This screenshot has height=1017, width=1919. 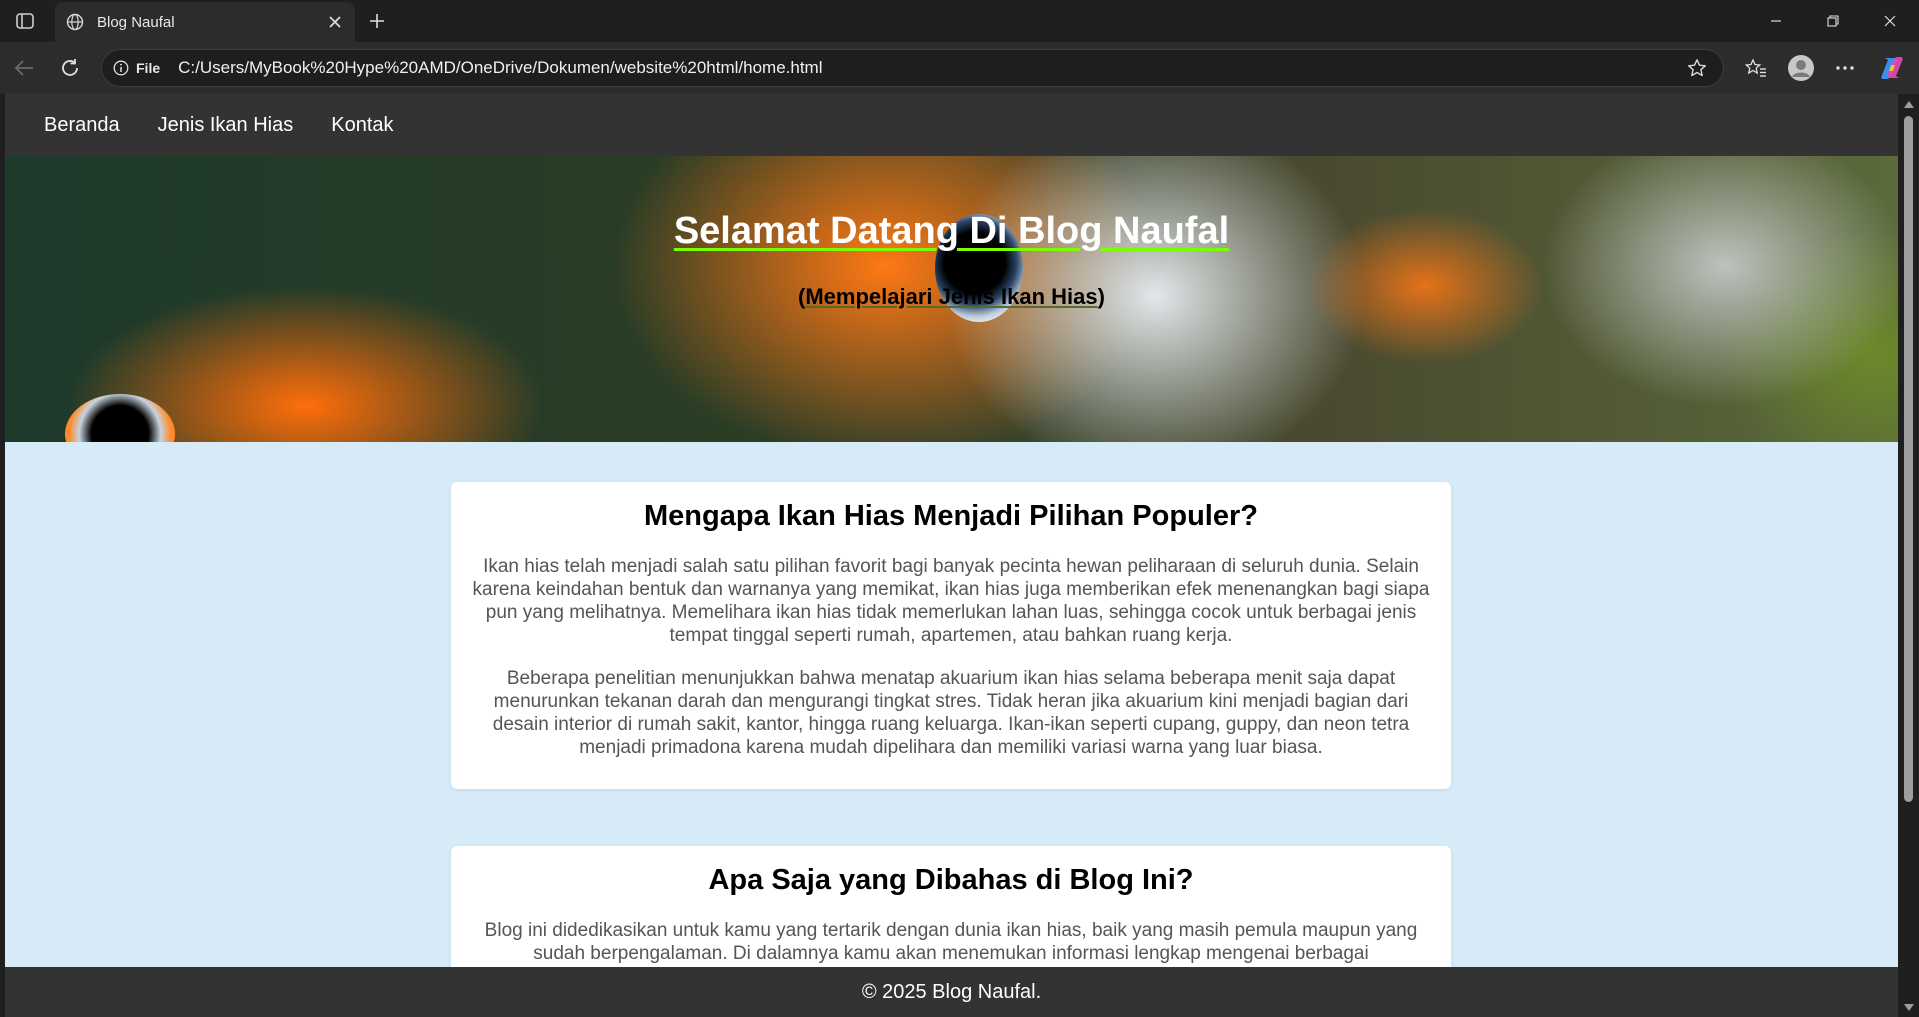 I want to click on info-icon, so click(x=121, y=68).